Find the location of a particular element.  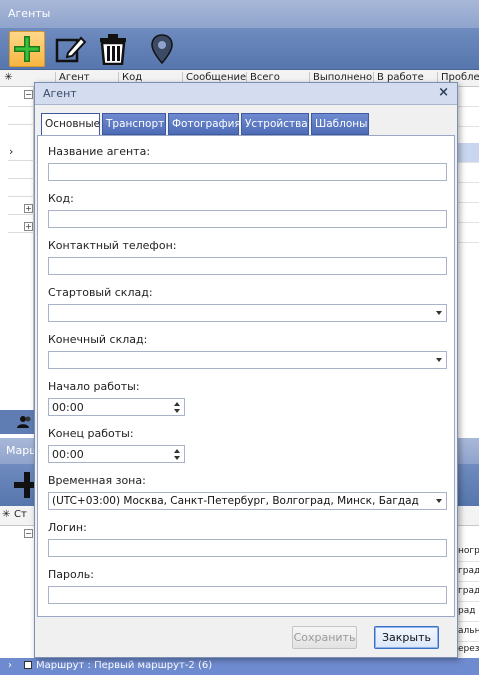

add-agent-button is located at coordinates (27, 49).